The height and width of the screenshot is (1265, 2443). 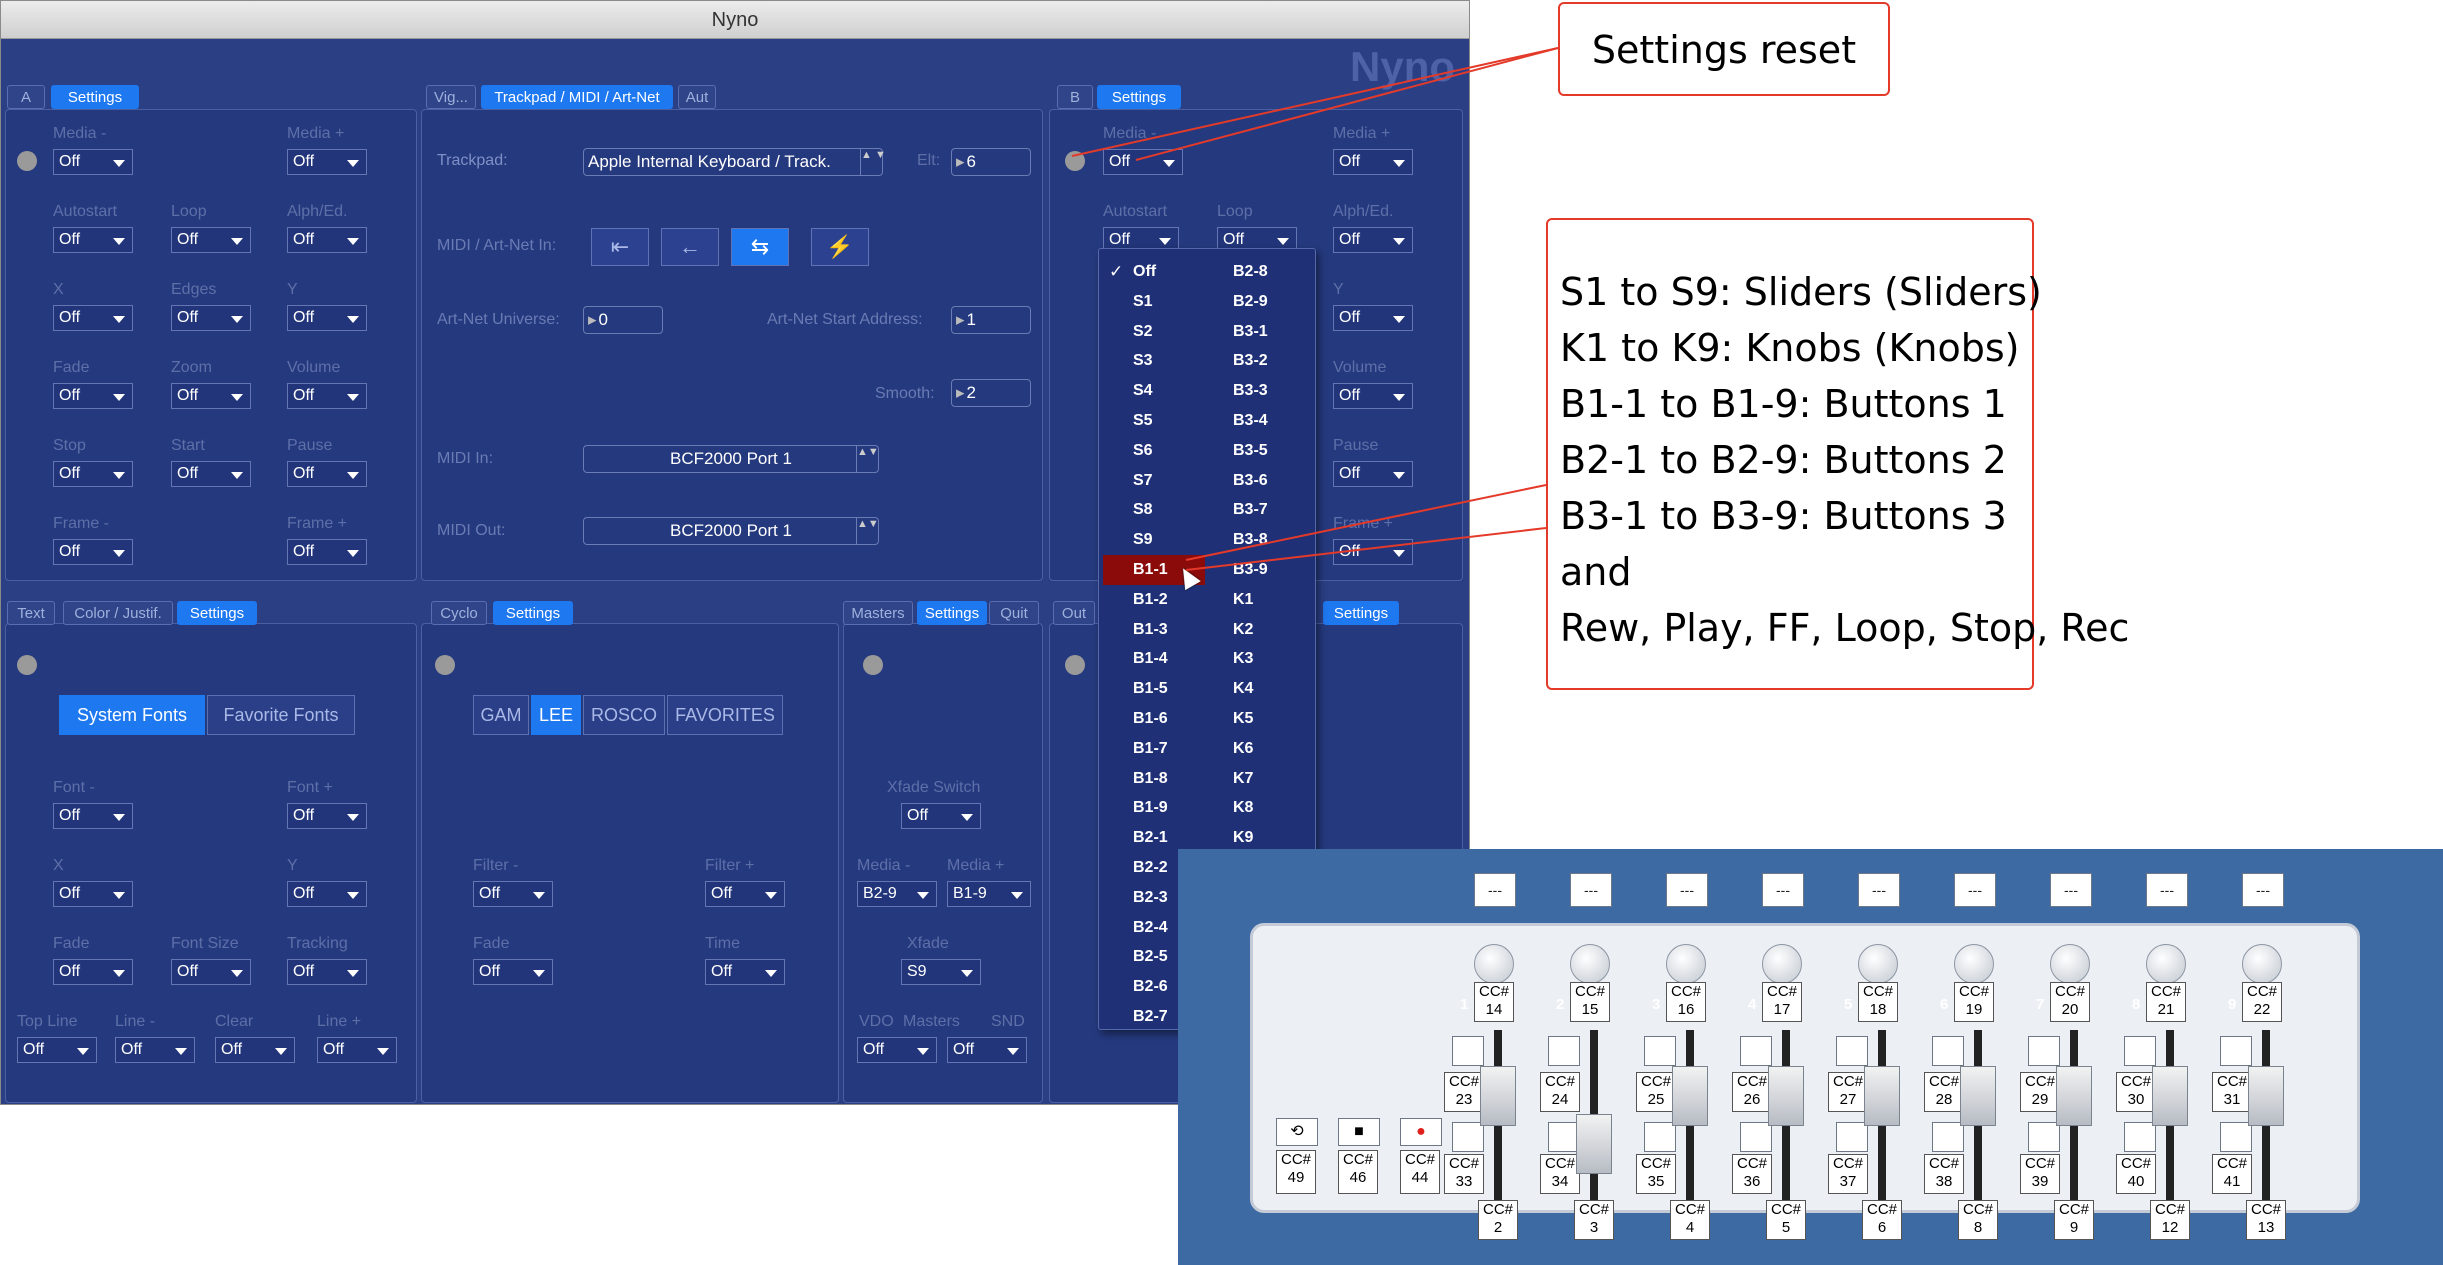 I want to click on menu-item: K5, so click(x=1254, y=719).